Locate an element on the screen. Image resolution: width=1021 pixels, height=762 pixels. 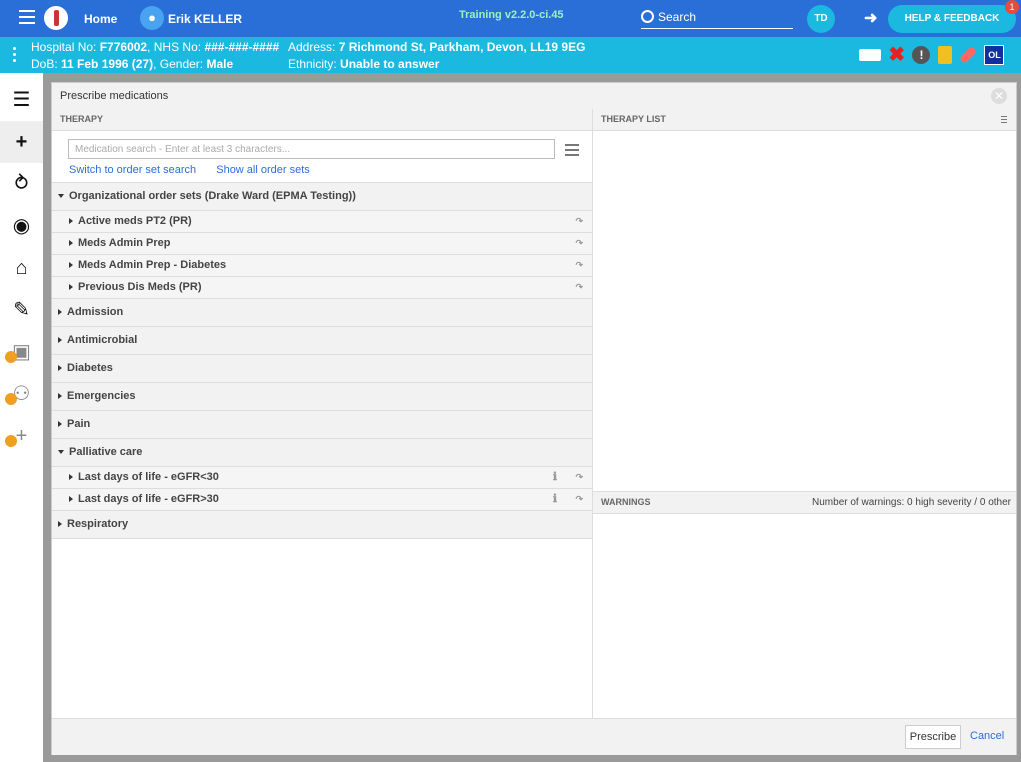
ethnicity-label: Ethnicity: is located at coordinates (312, 64).